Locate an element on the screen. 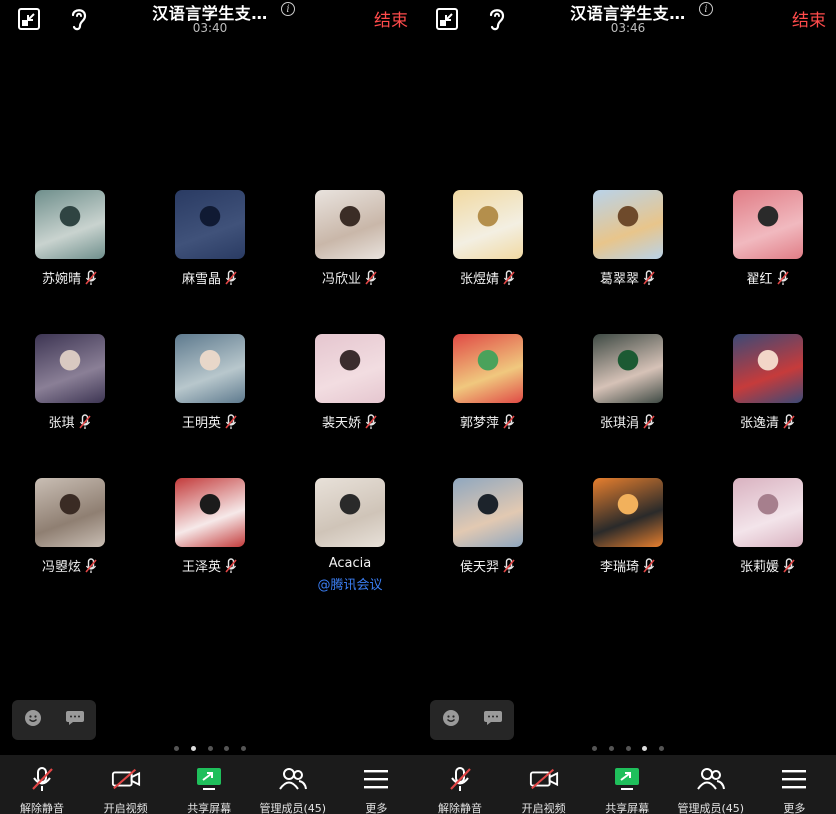 Image resolution: width=836 pixels, height=814 pixels. participant-name: 张琪涓 is located at coordinates (619, 423).